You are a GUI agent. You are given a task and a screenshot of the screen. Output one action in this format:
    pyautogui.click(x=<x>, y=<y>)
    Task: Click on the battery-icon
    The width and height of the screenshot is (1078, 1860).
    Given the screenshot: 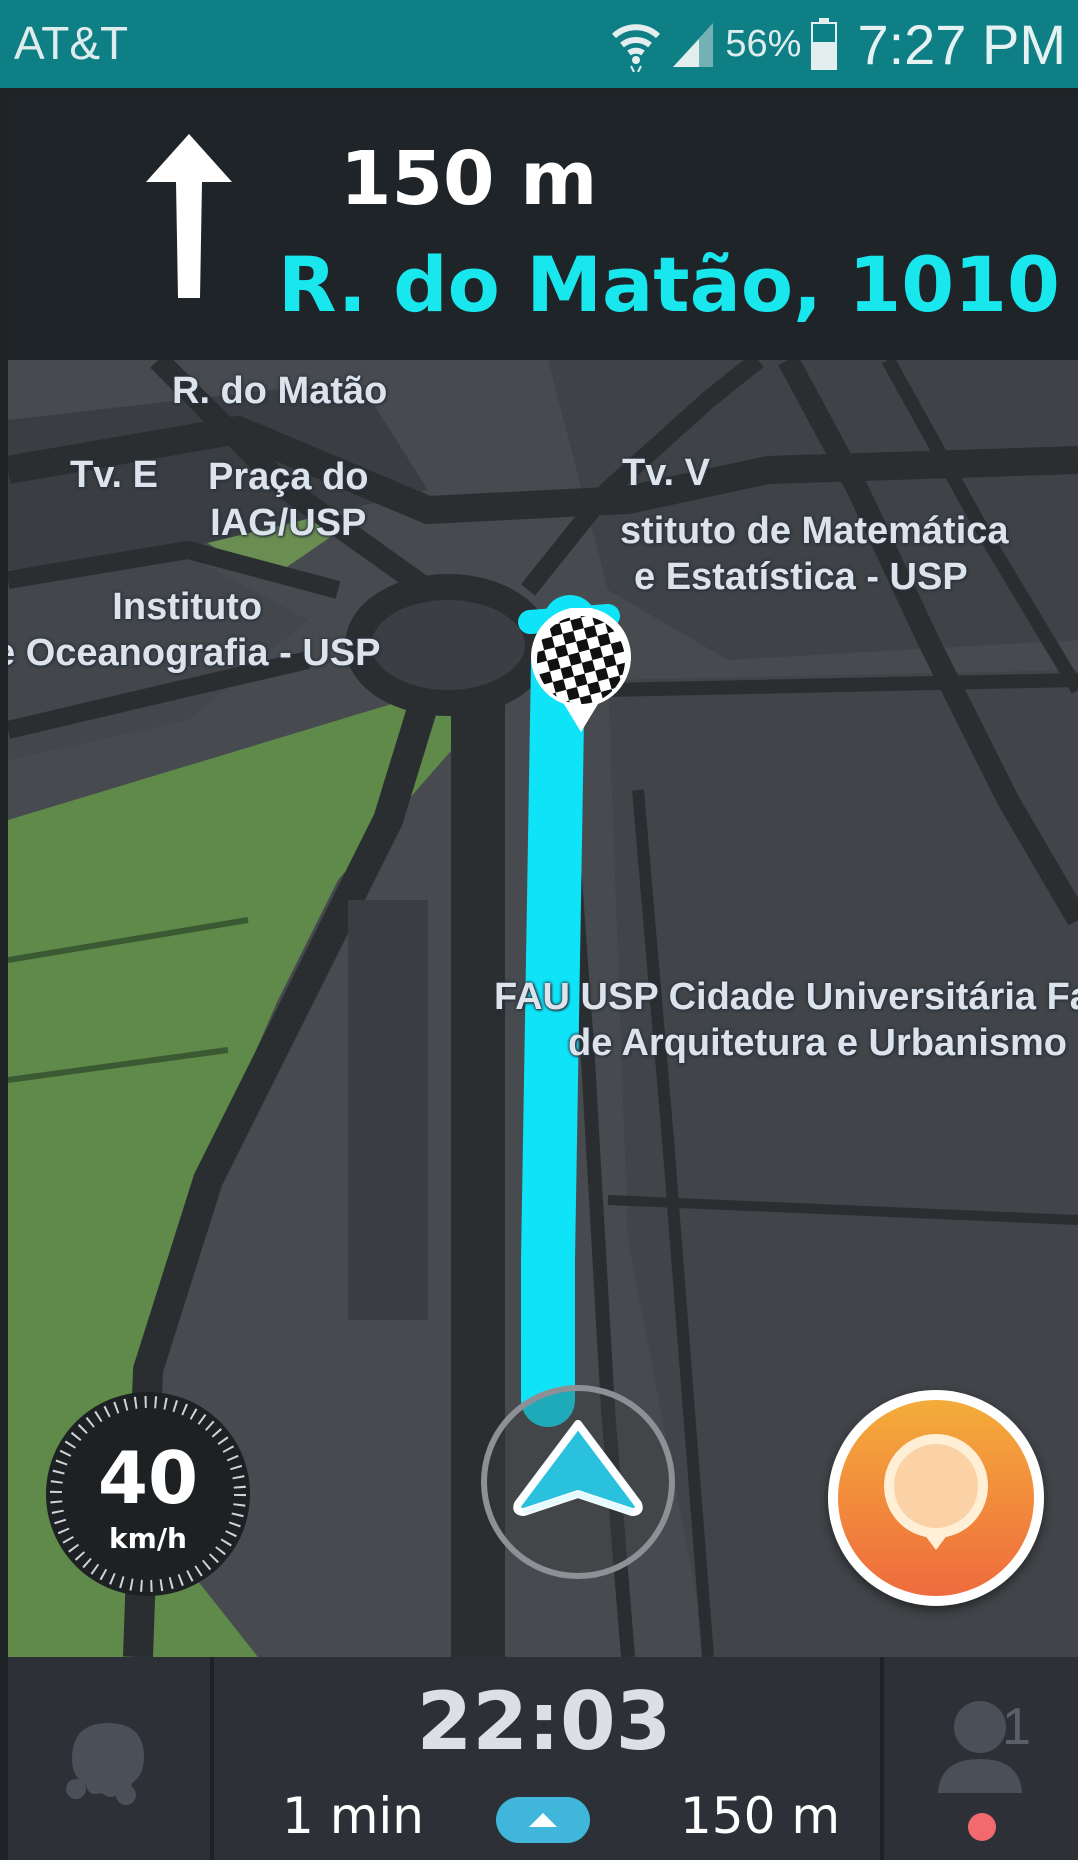 What is the action you would take?
    pyautogui.click(x=824, y=44)
    